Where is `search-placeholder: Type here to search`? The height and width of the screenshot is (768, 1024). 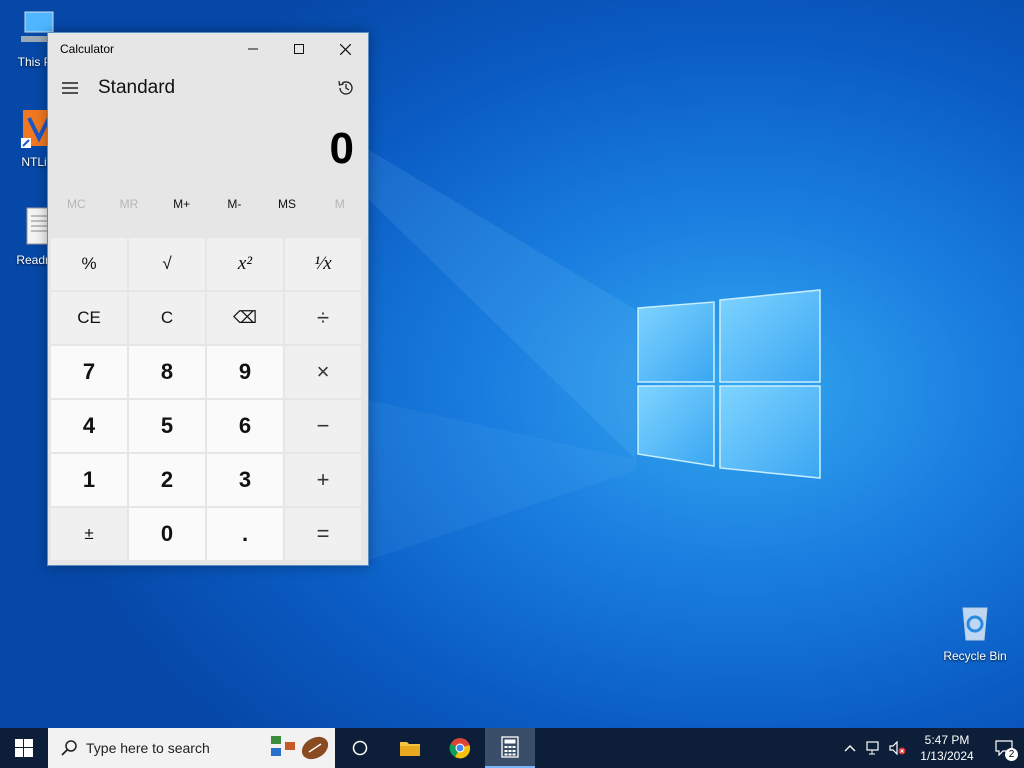
search-placeholder: Type here to search is located at coordinates (148, 748).